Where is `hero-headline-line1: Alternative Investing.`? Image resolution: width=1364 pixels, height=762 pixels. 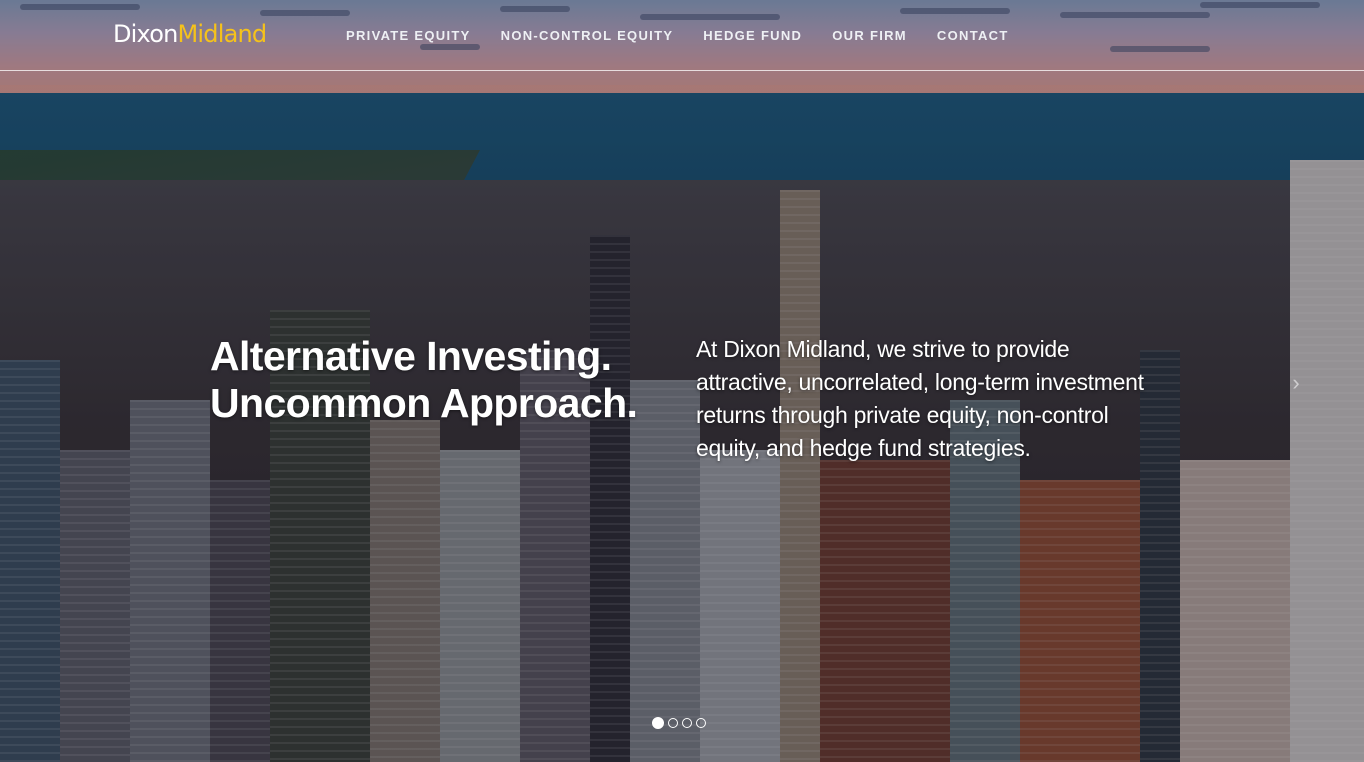 hero-headline-line1: Alternative Investing. is located at coordinates (411, 356).